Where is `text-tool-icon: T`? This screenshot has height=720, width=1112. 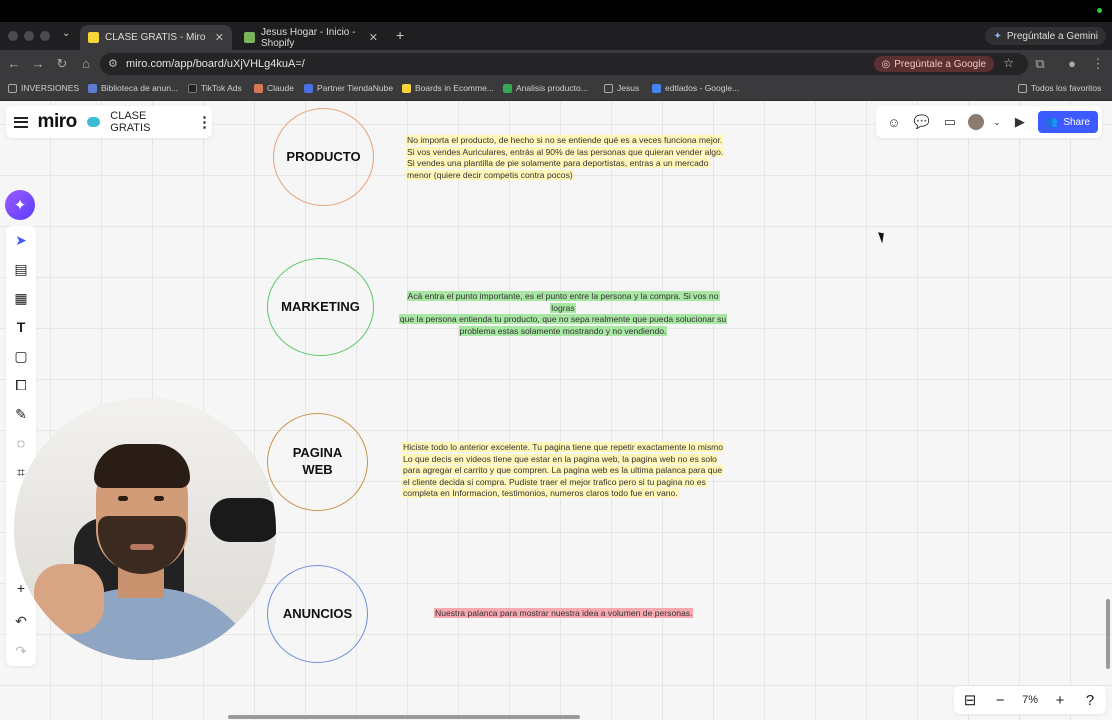
text-tool-icon: T is located at coordinates (21, 327).